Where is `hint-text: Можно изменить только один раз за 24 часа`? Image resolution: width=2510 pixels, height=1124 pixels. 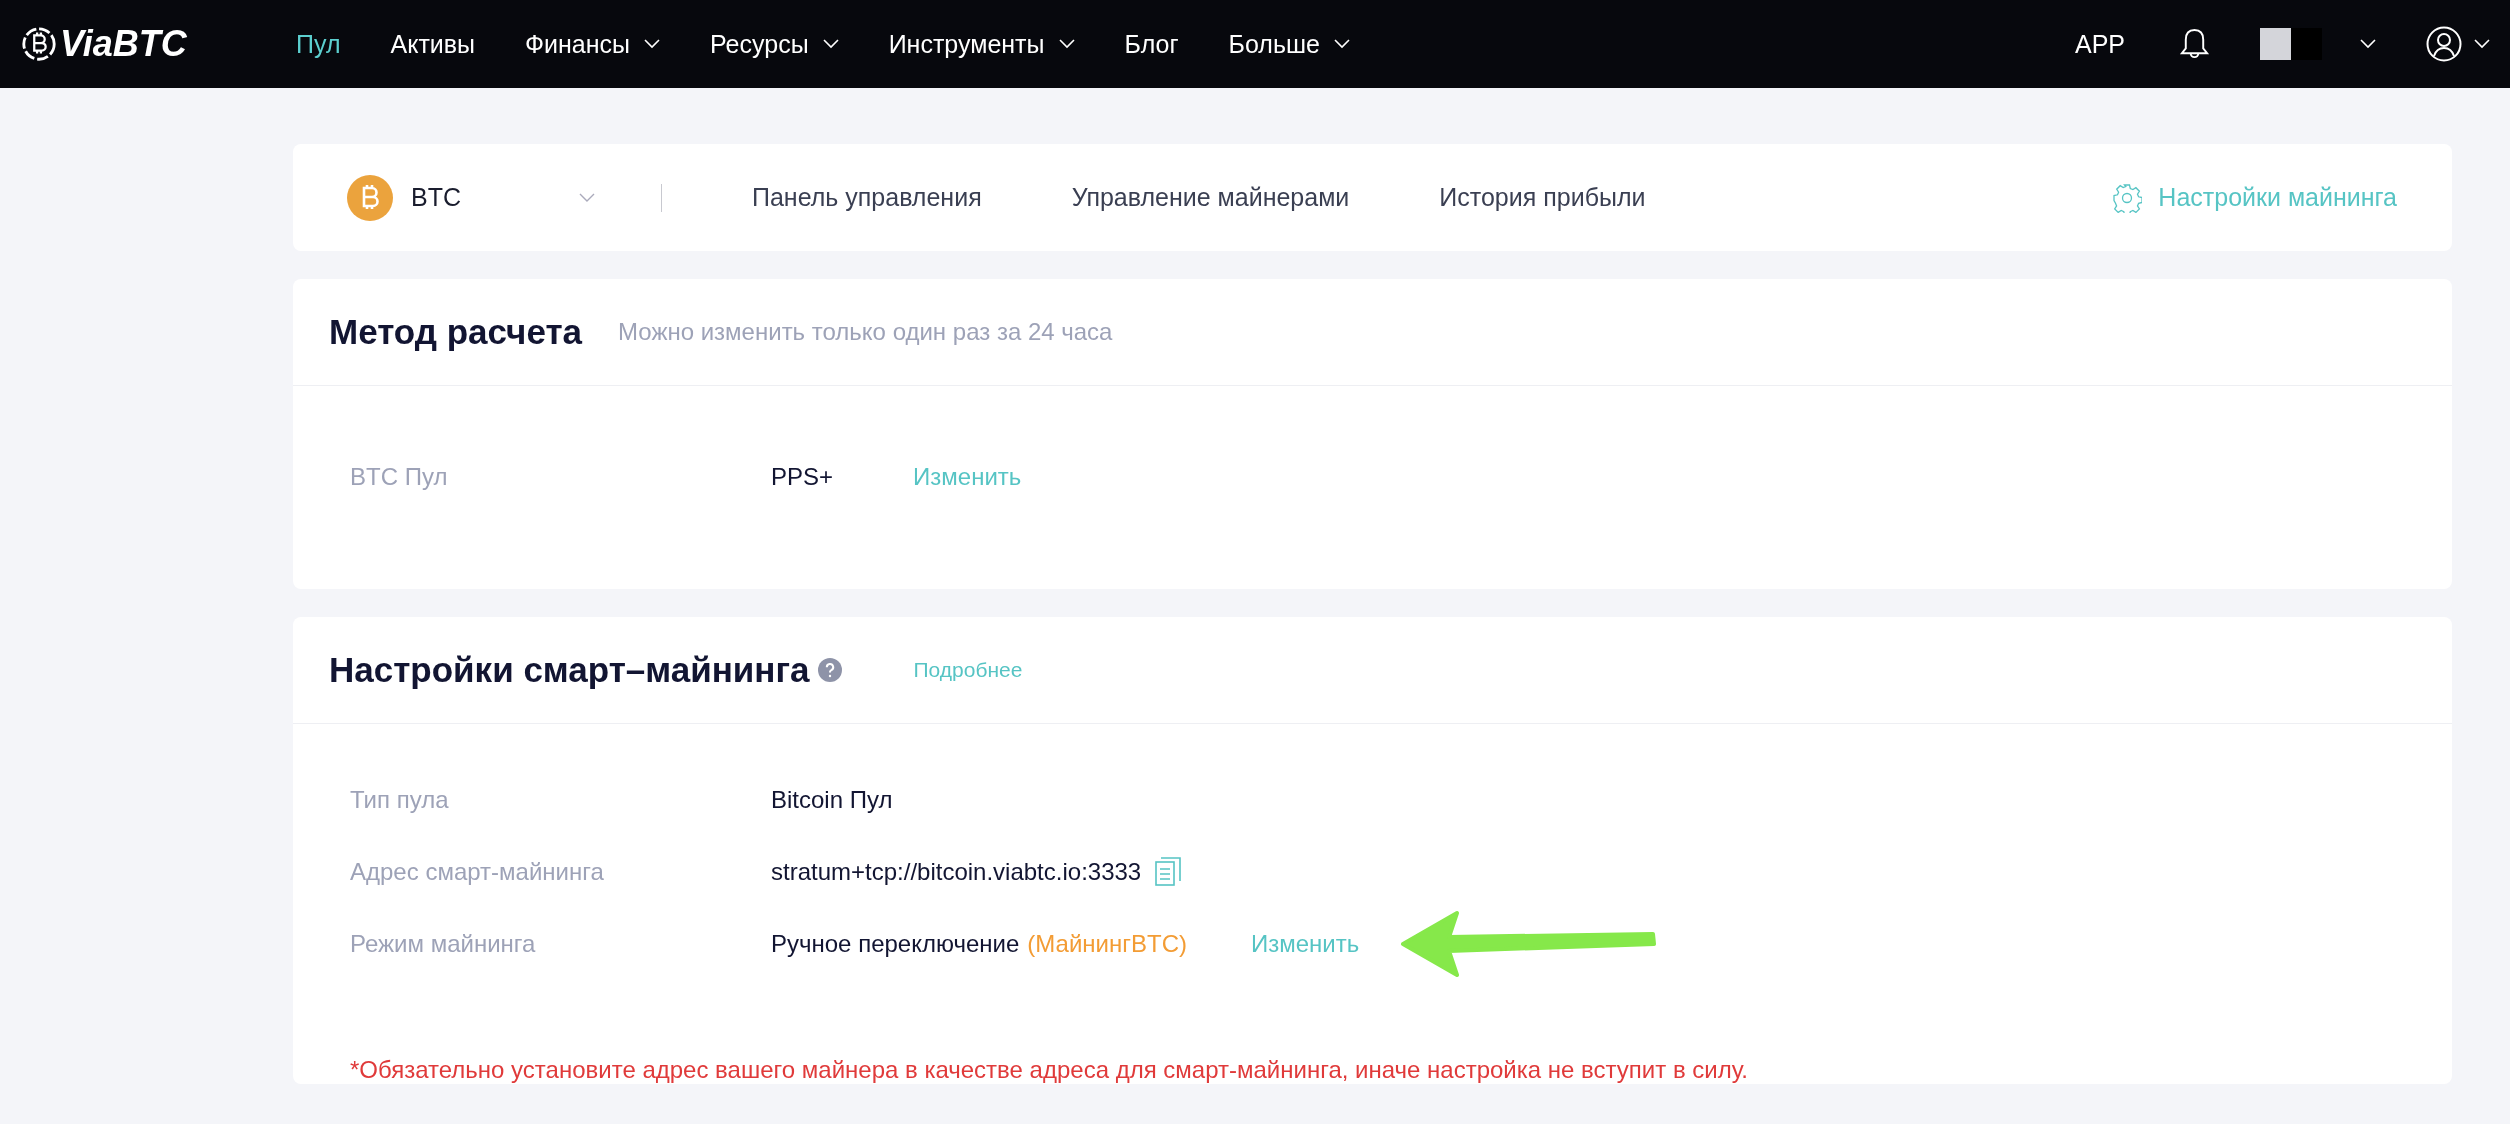
hint-text: Можно изменить только один раз за 24 часа is located at coordinates (865, 332).